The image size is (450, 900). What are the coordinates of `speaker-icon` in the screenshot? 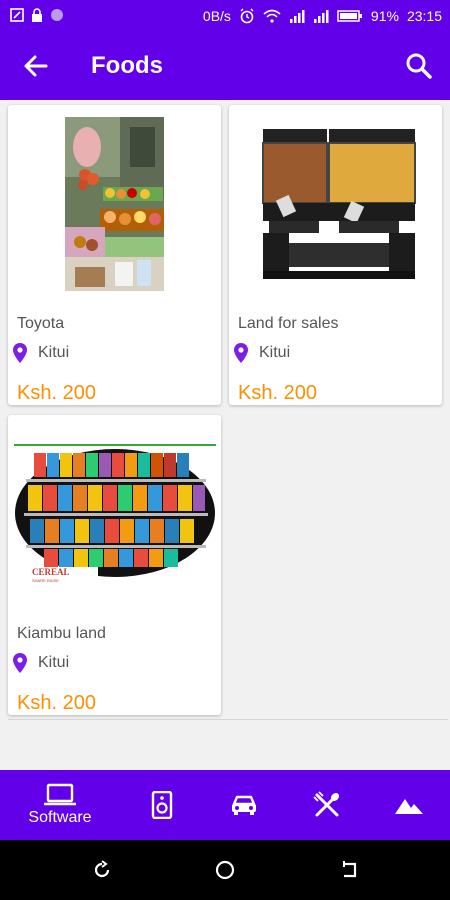 It's located at (162, 805).